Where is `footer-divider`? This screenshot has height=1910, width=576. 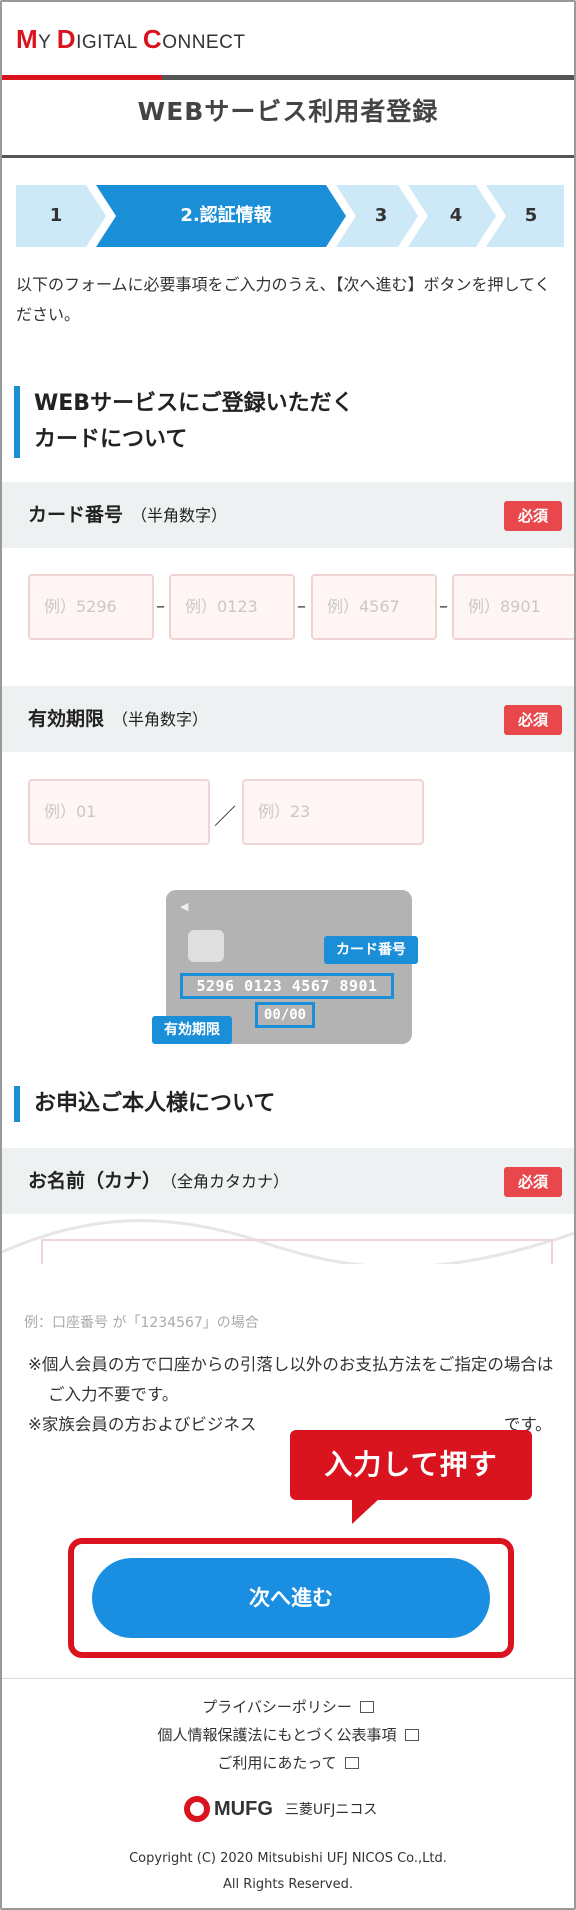 footer-divider is located at coordinates (288, 1678).